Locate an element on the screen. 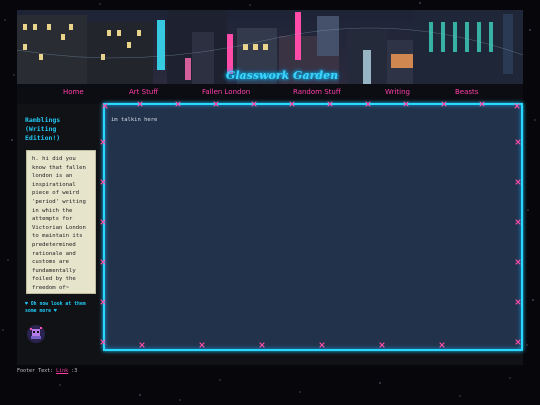 This screenshot has width=540, height=405. footer-text: Footer Text: is located at coordinates (37, 371).